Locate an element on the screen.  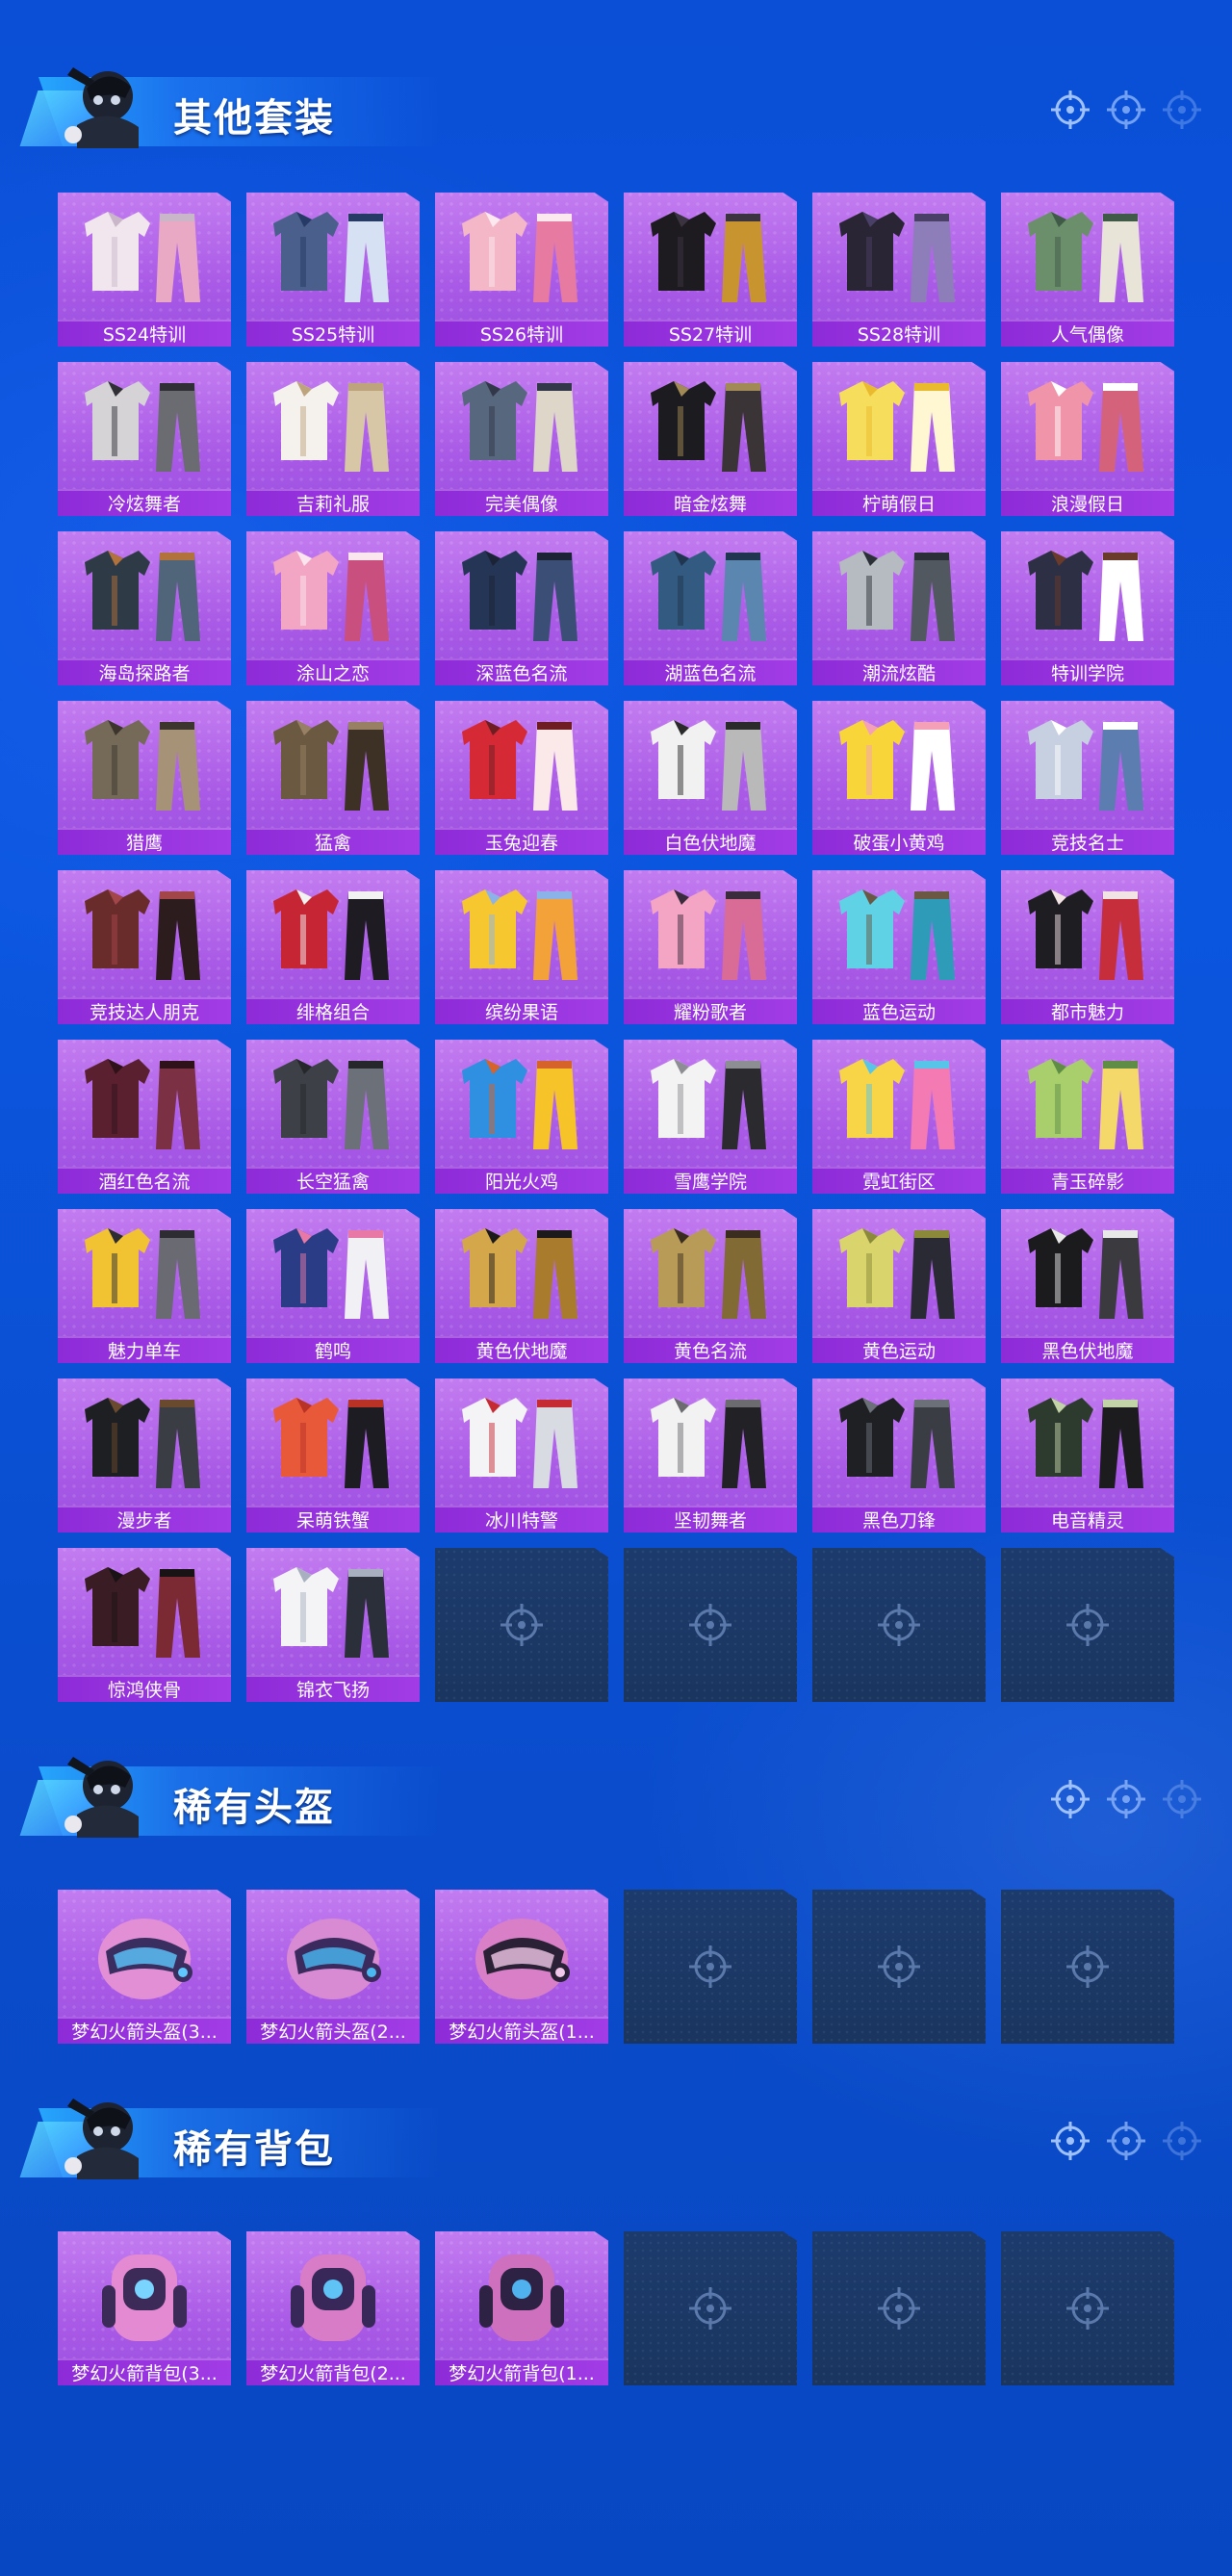
outfit-card: 黑色刀锋 is located at coordinates (899, 1455).